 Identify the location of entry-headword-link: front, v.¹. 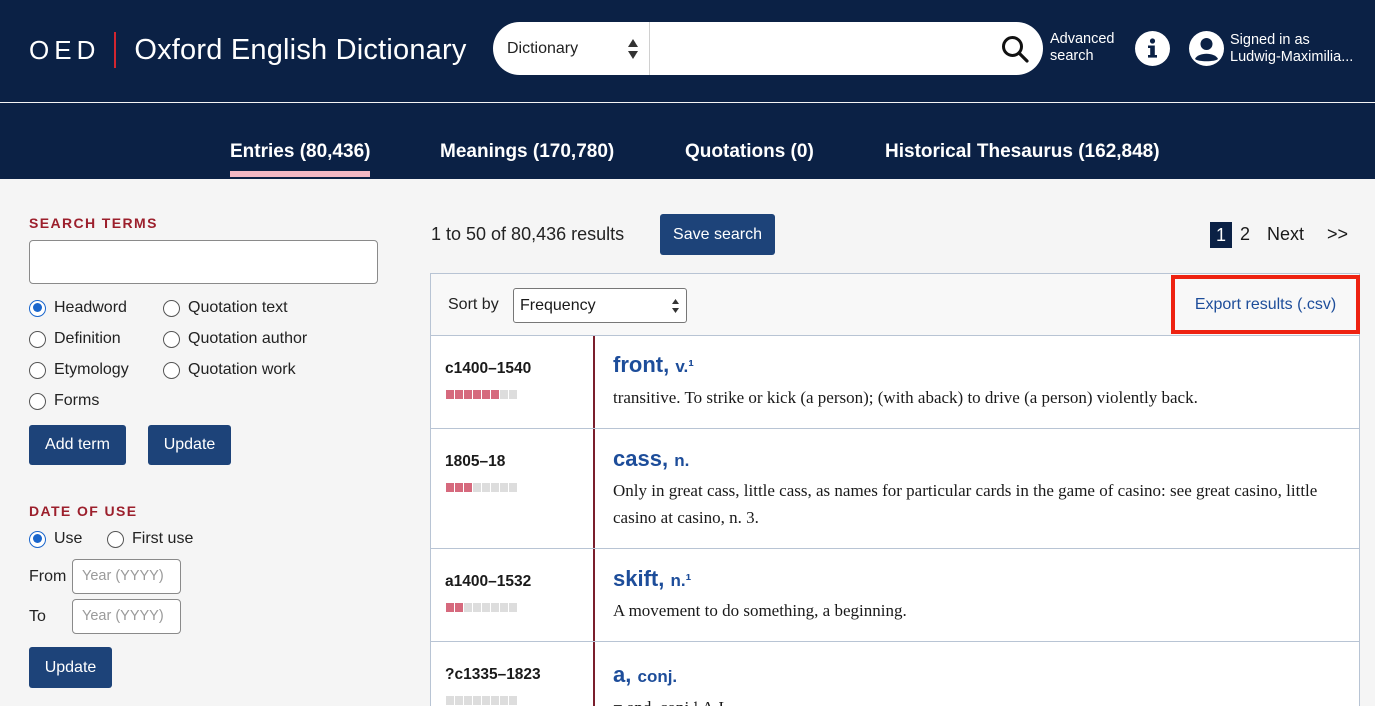
(653, 365).